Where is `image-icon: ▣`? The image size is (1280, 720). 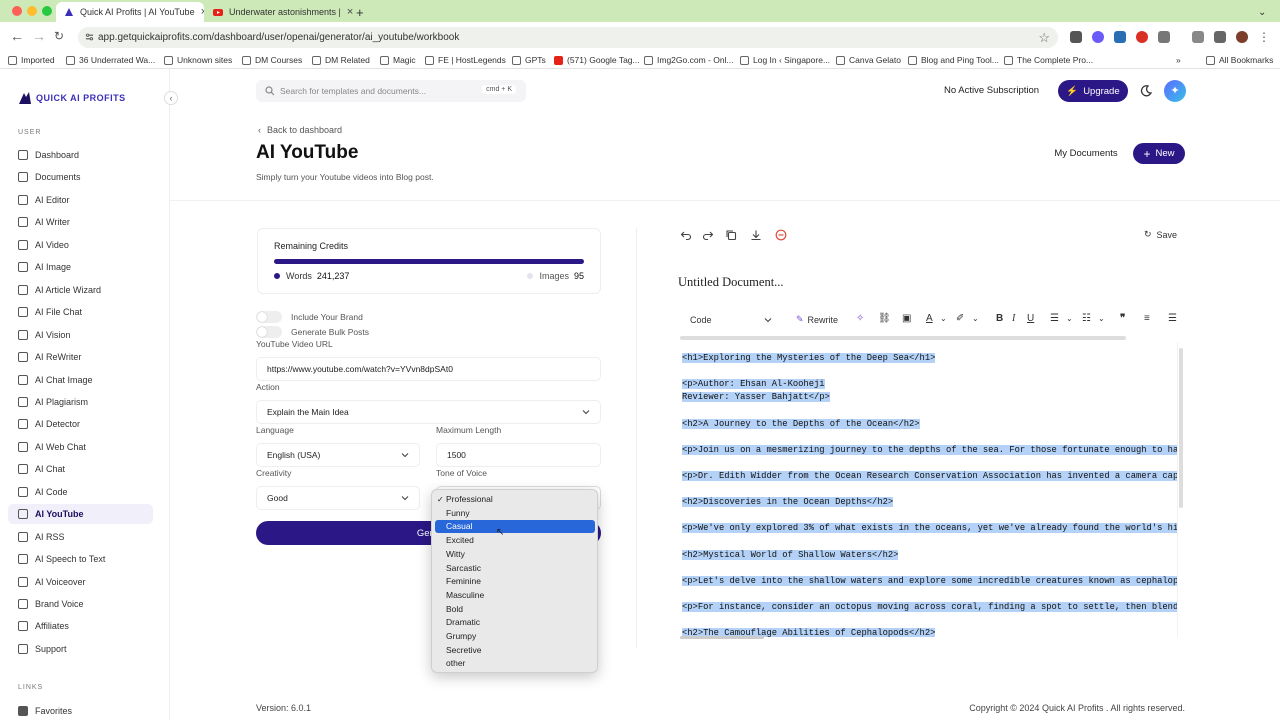
image-icon: ▣ is located at coordinates (906, 319).